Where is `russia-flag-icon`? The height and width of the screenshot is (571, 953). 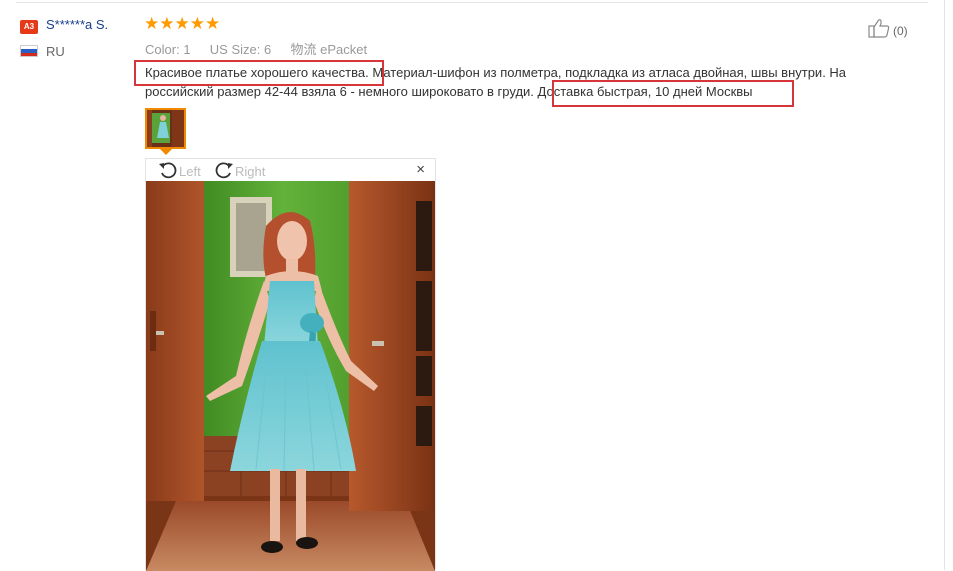
russia-flag-icon is located at coordinates (29, 51).